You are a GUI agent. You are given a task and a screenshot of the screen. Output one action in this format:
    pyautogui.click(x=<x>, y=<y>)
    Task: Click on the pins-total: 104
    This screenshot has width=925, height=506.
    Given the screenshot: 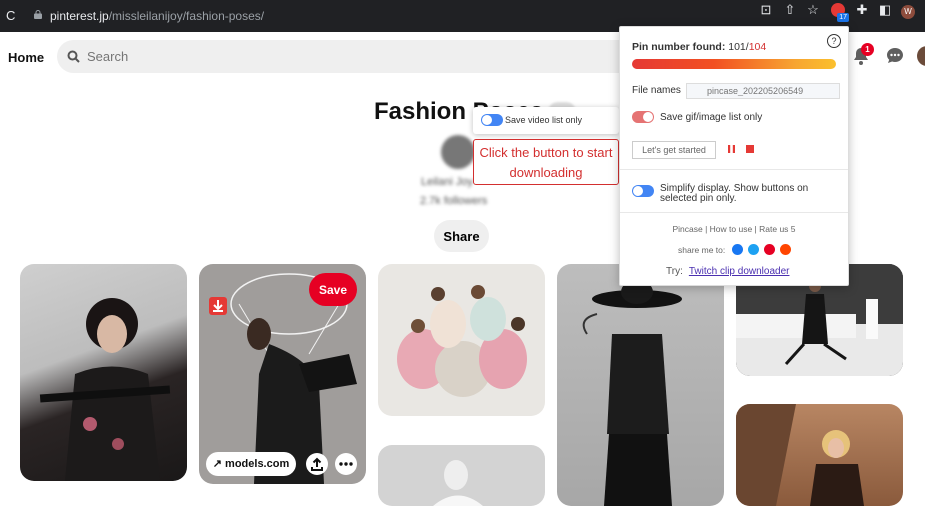 What is the action you would take?
    pyautogui.click(x=757, y=47)
    